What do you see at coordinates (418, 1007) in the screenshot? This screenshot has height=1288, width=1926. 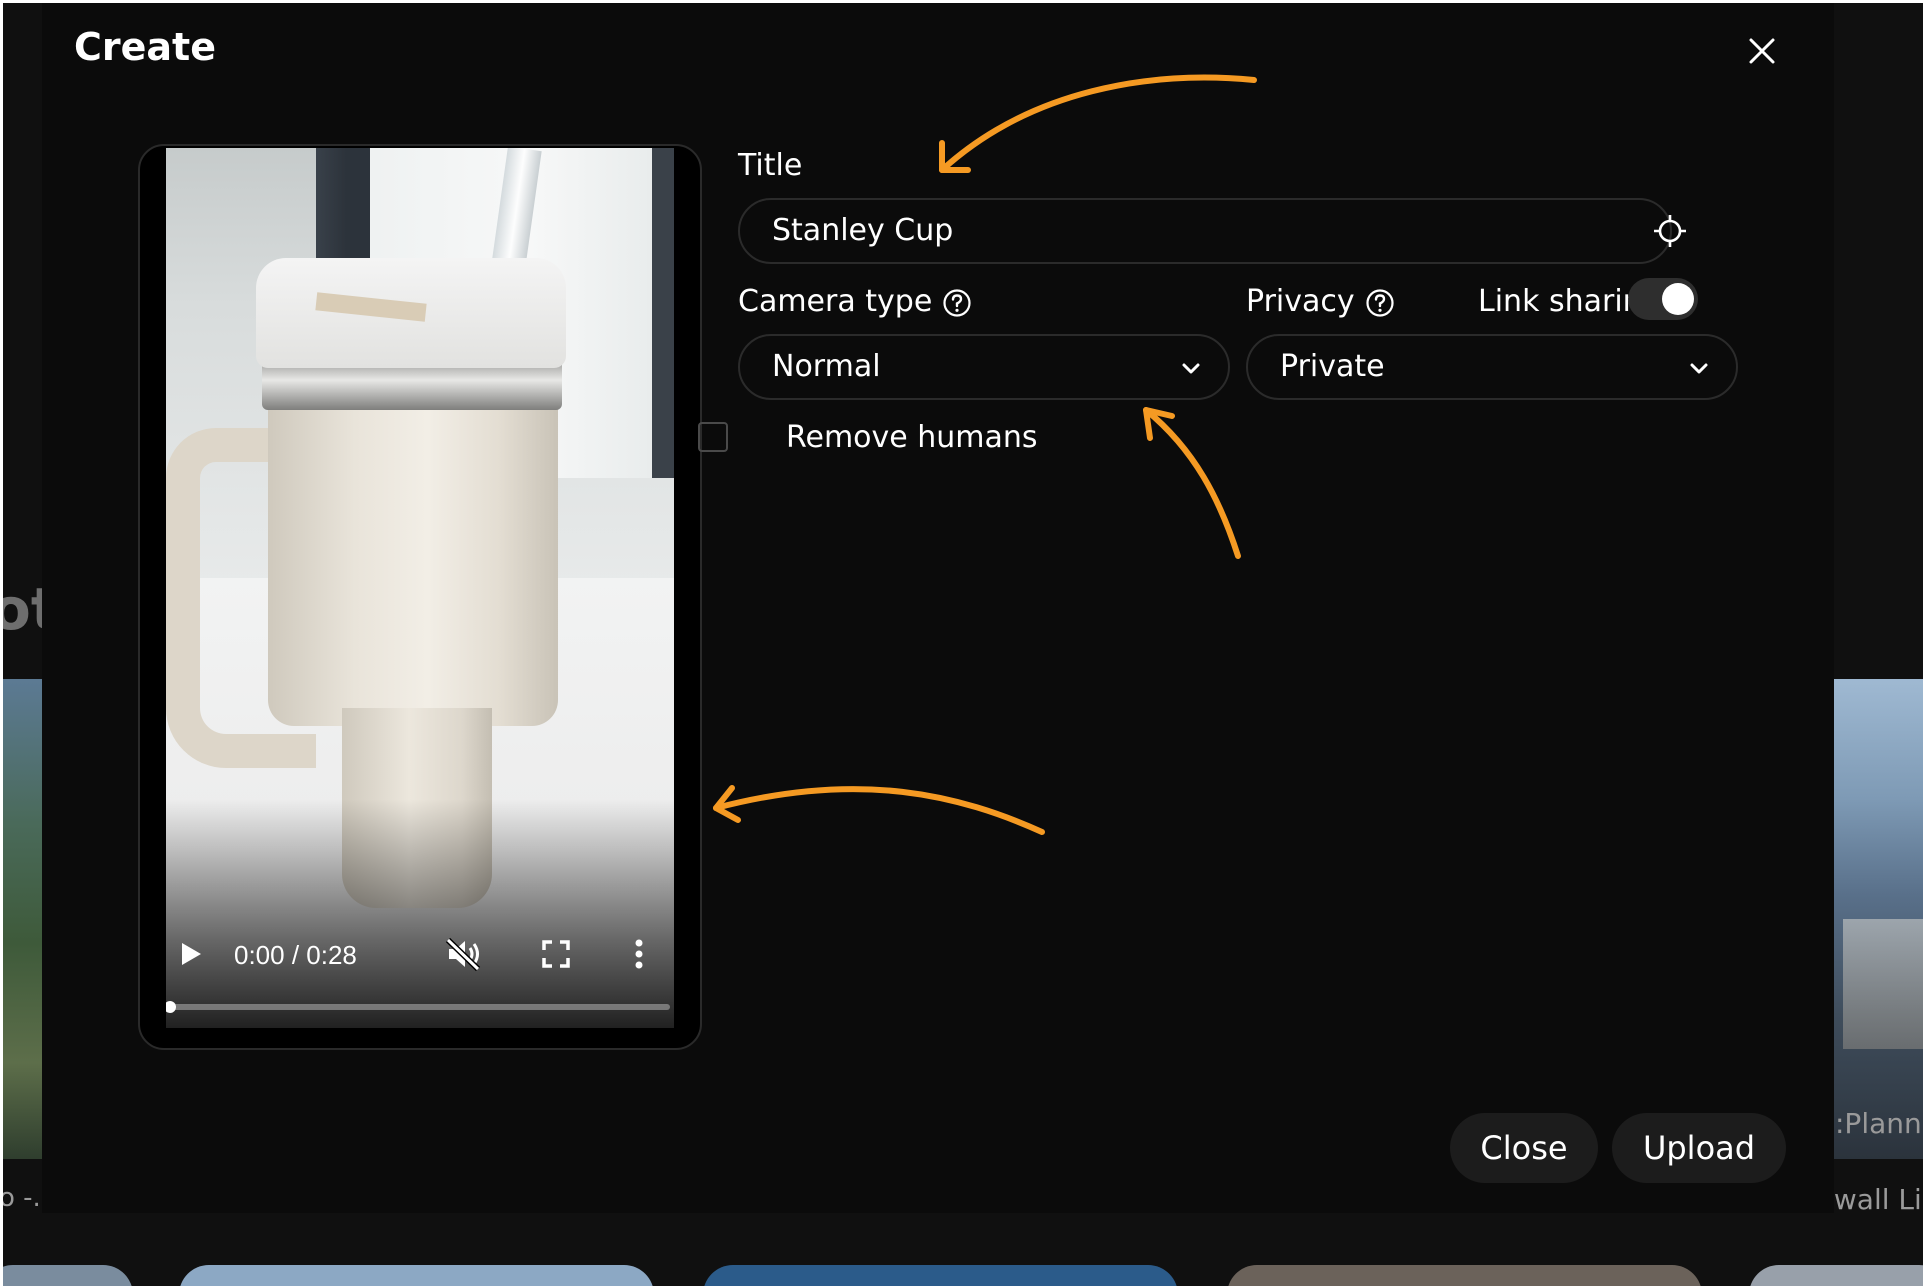 I see `video-progress-bar` at bounding box center [418, 1007].